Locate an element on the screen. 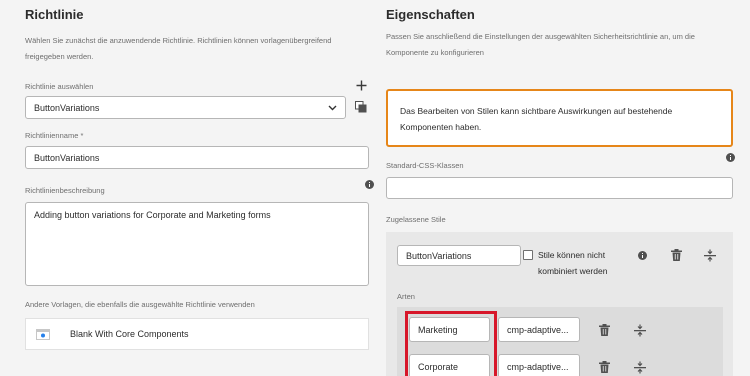 Image resolution: width=750 pixels, height=376 pixels. policy-select: ButtonVariations is located at coordinates (185, 107).